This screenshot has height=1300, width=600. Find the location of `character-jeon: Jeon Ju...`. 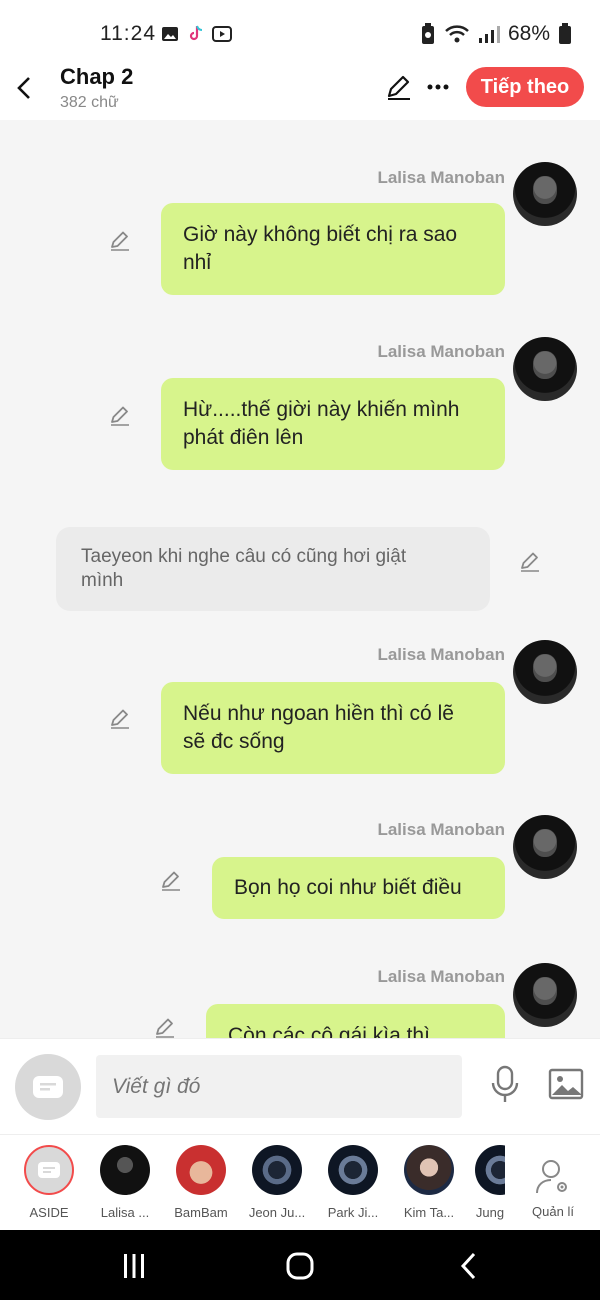

character-jeon: Jeon Ju... is located at coordinates (277, 1182).